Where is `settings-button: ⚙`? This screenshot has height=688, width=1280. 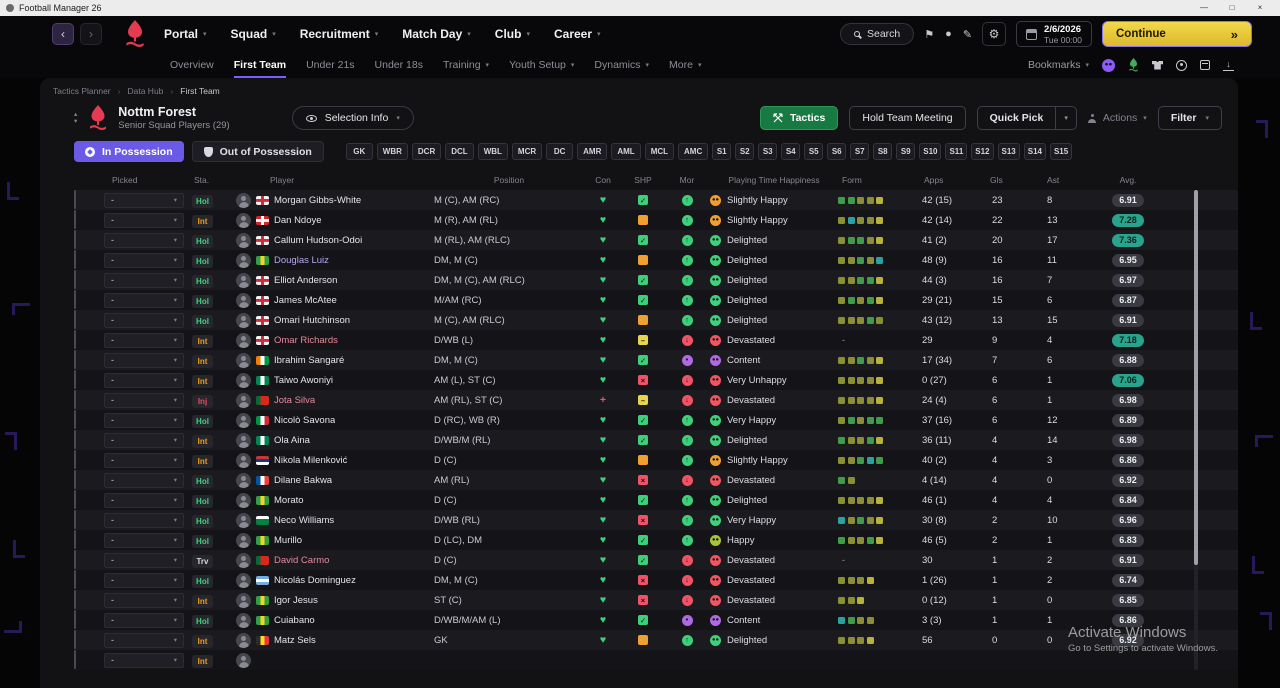
settings-button: ⚙ is located at coordinates (994, 34).